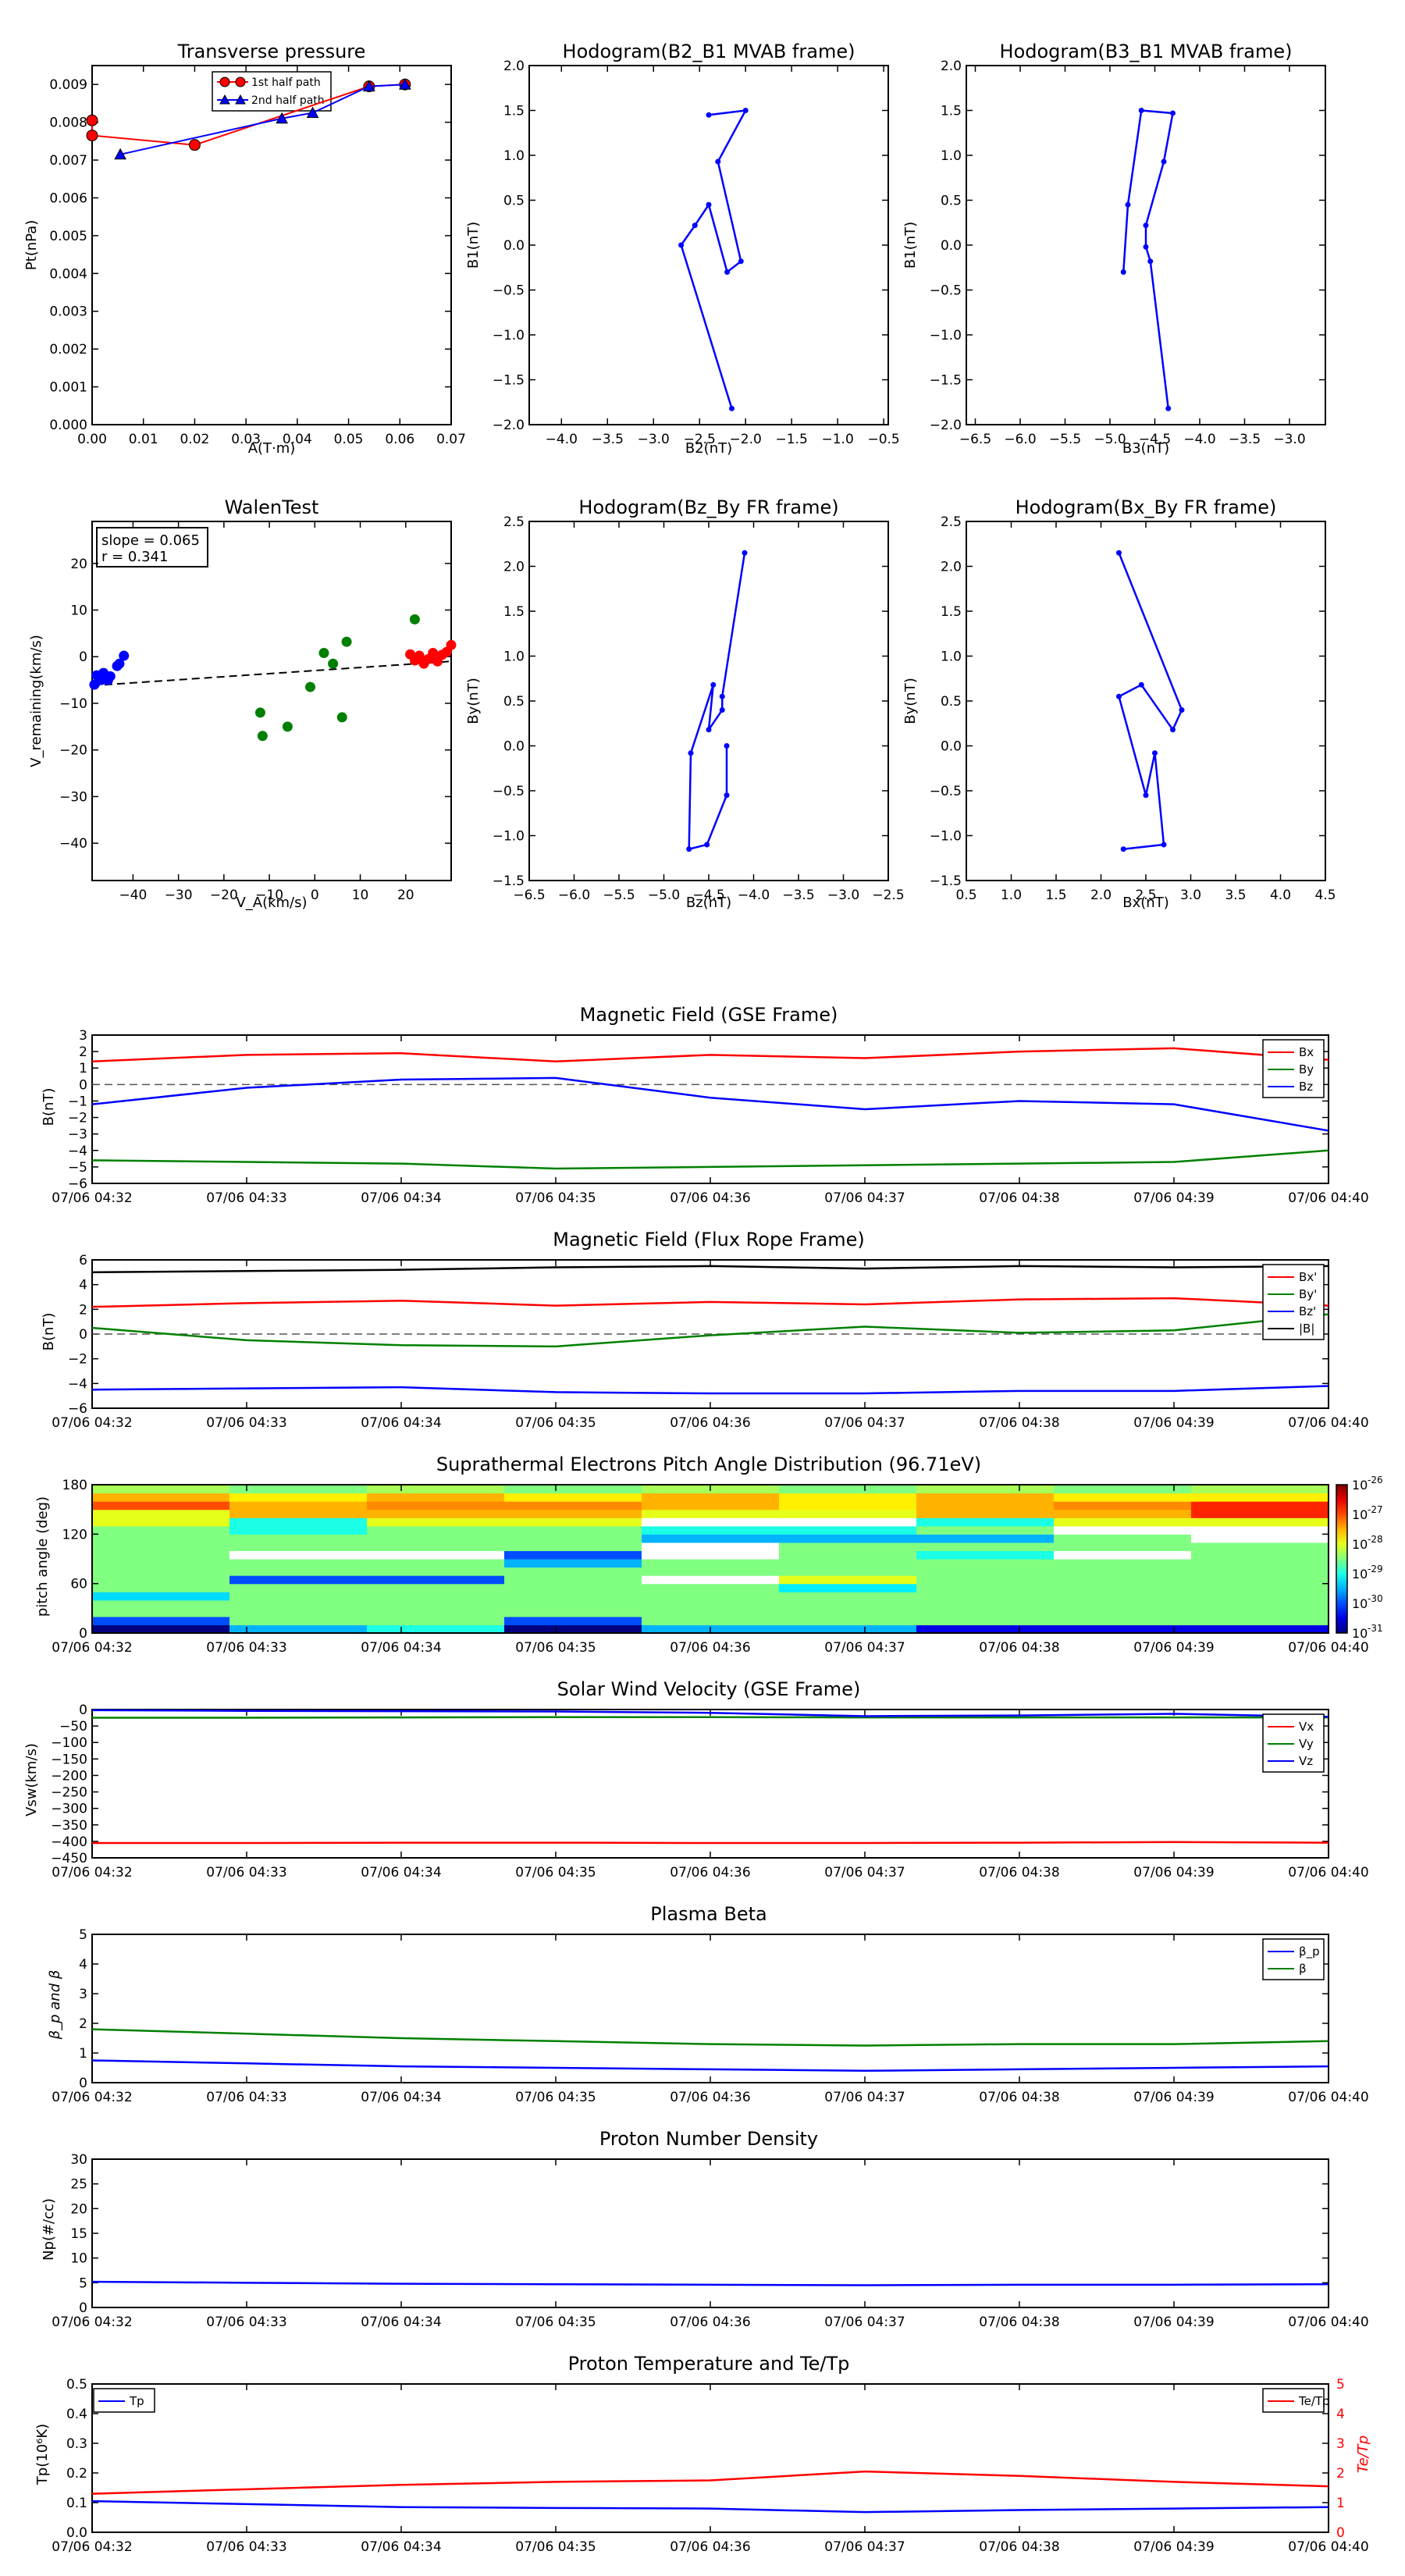  Describe the element at coordinates (509, 335) in the screenshot. I see `hodo1-ytick-label: −1.0` at that location.